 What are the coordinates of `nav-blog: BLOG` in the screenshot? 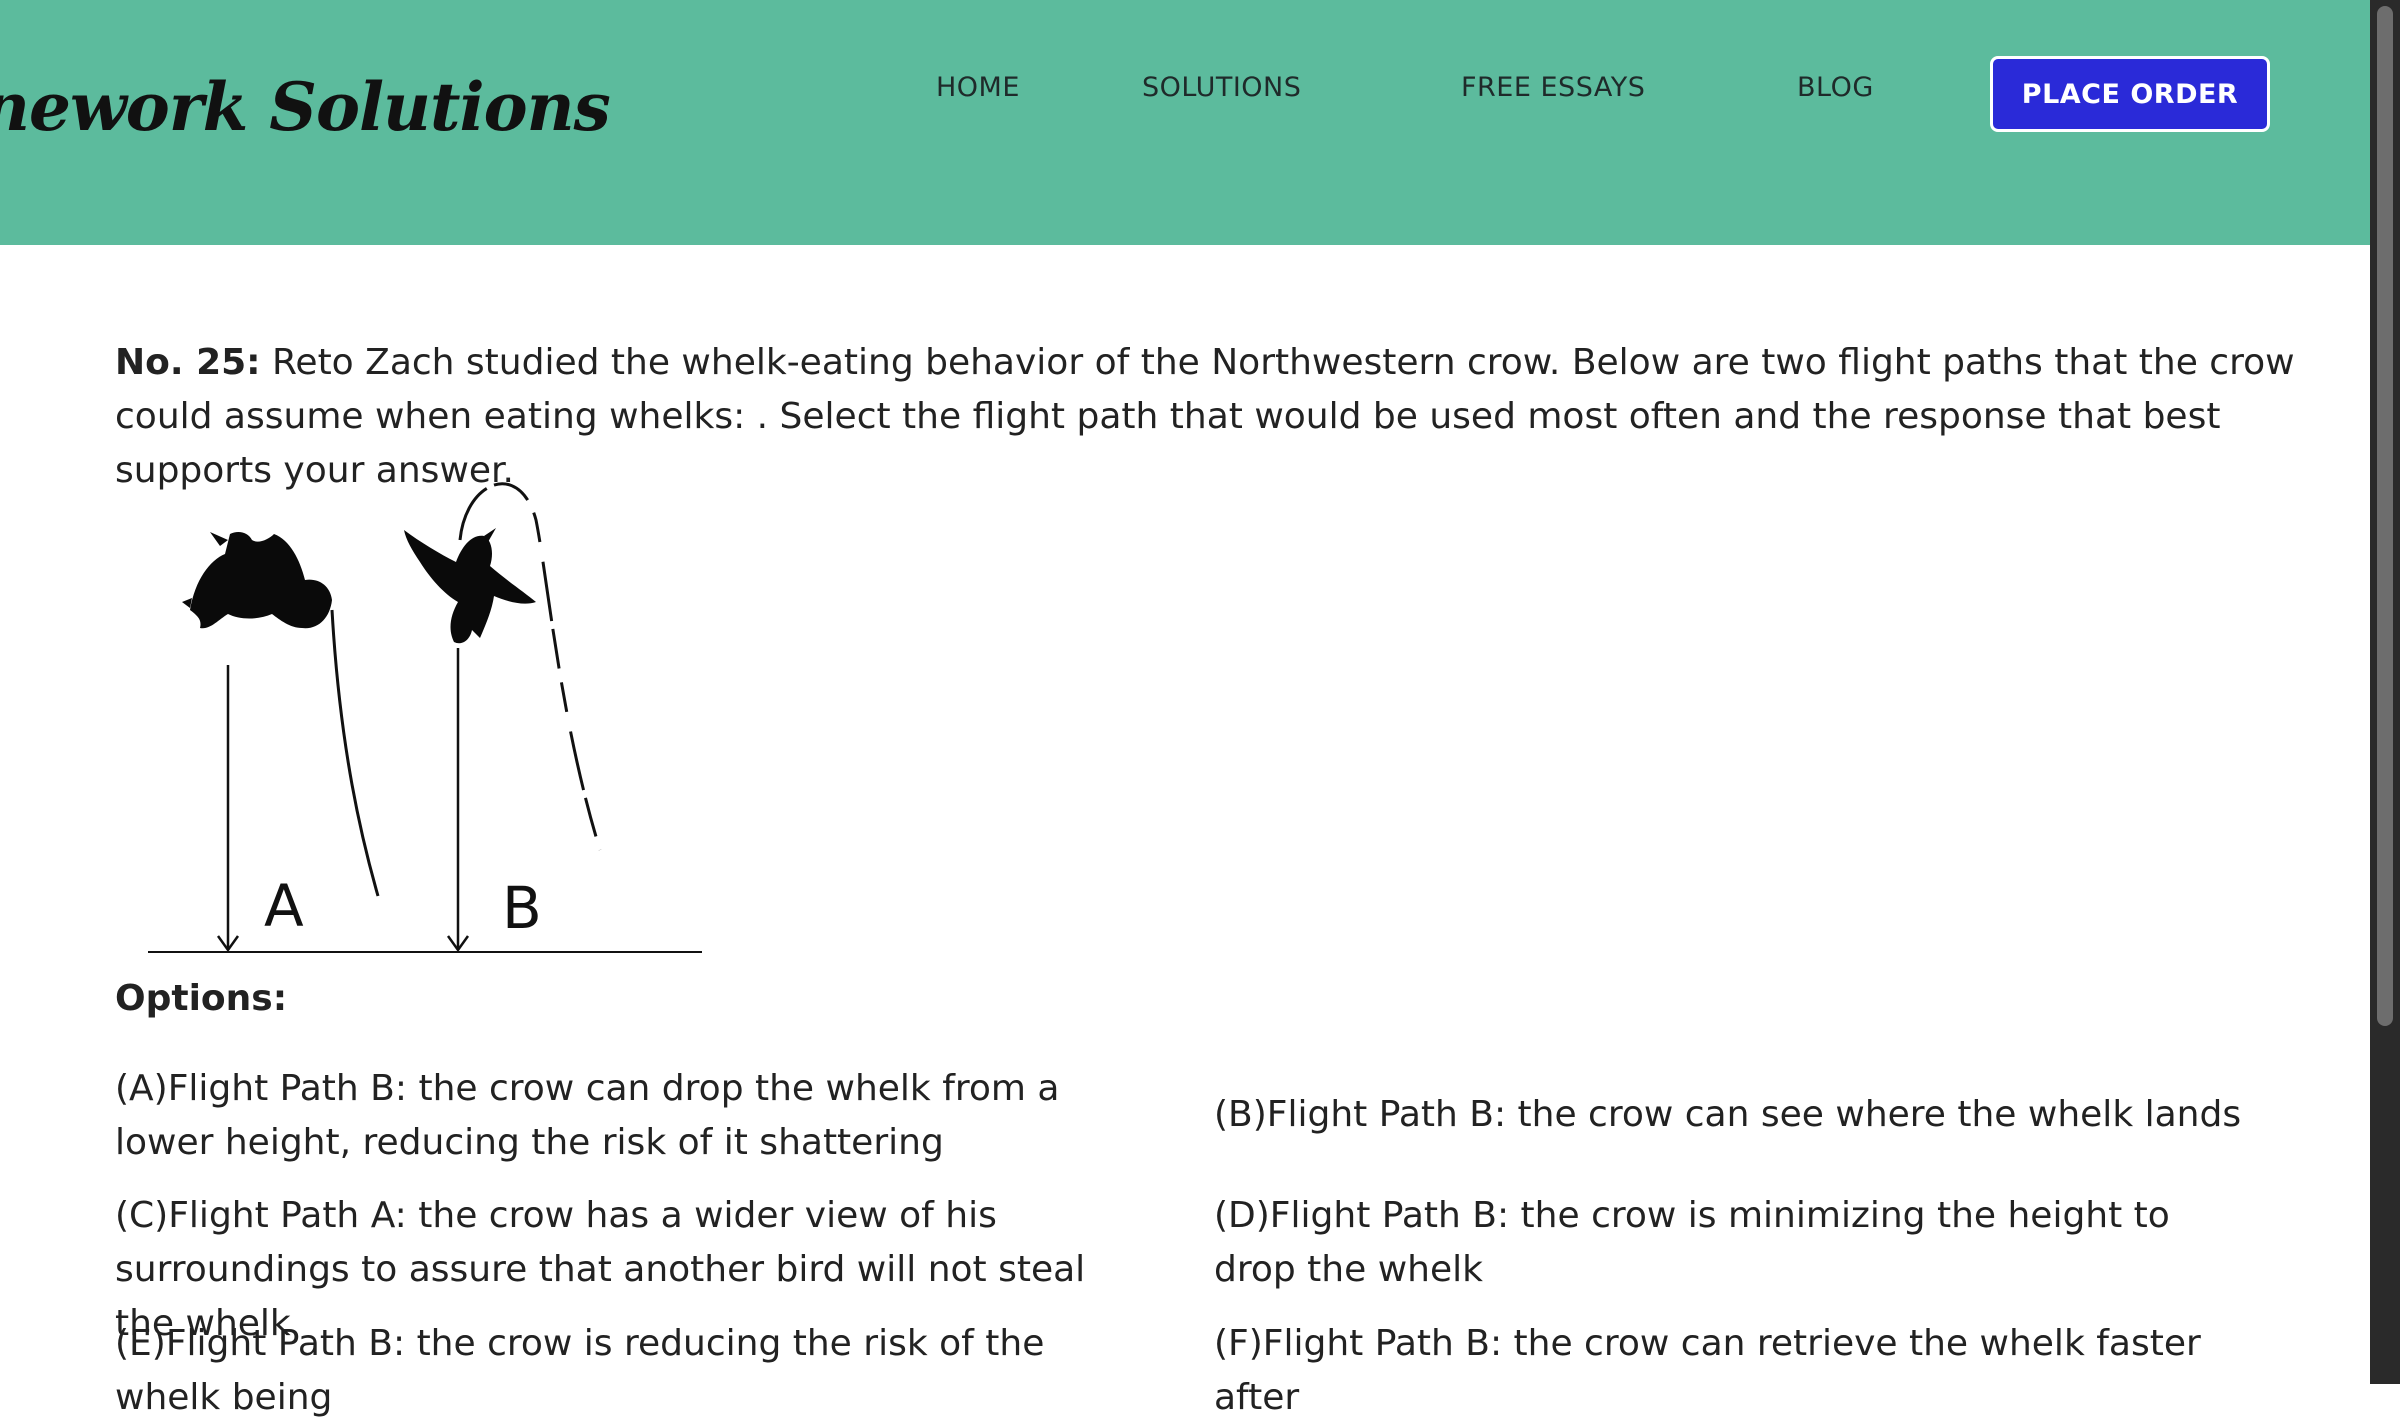 It's located at (1835, 87).